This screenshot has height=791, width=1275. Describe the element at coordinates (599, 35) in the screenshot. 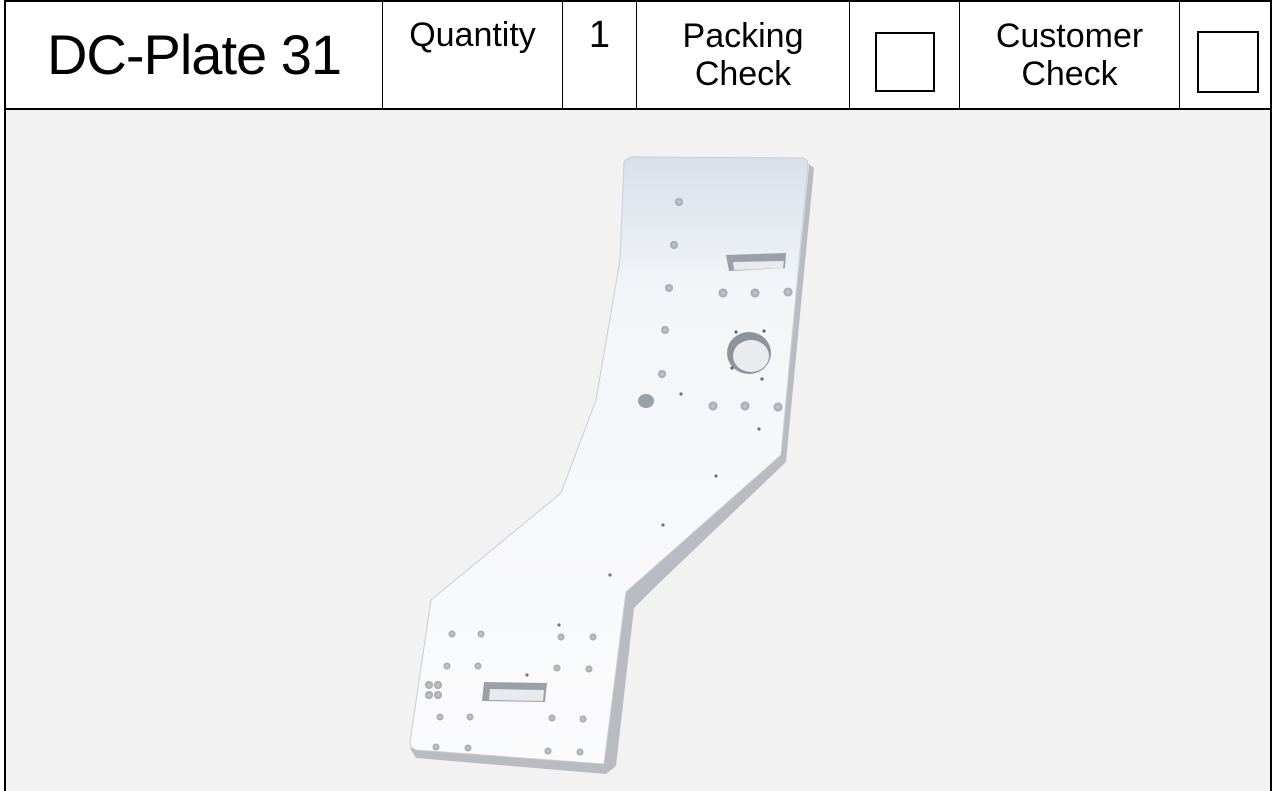

I see `quantity-value: 1` at that location.